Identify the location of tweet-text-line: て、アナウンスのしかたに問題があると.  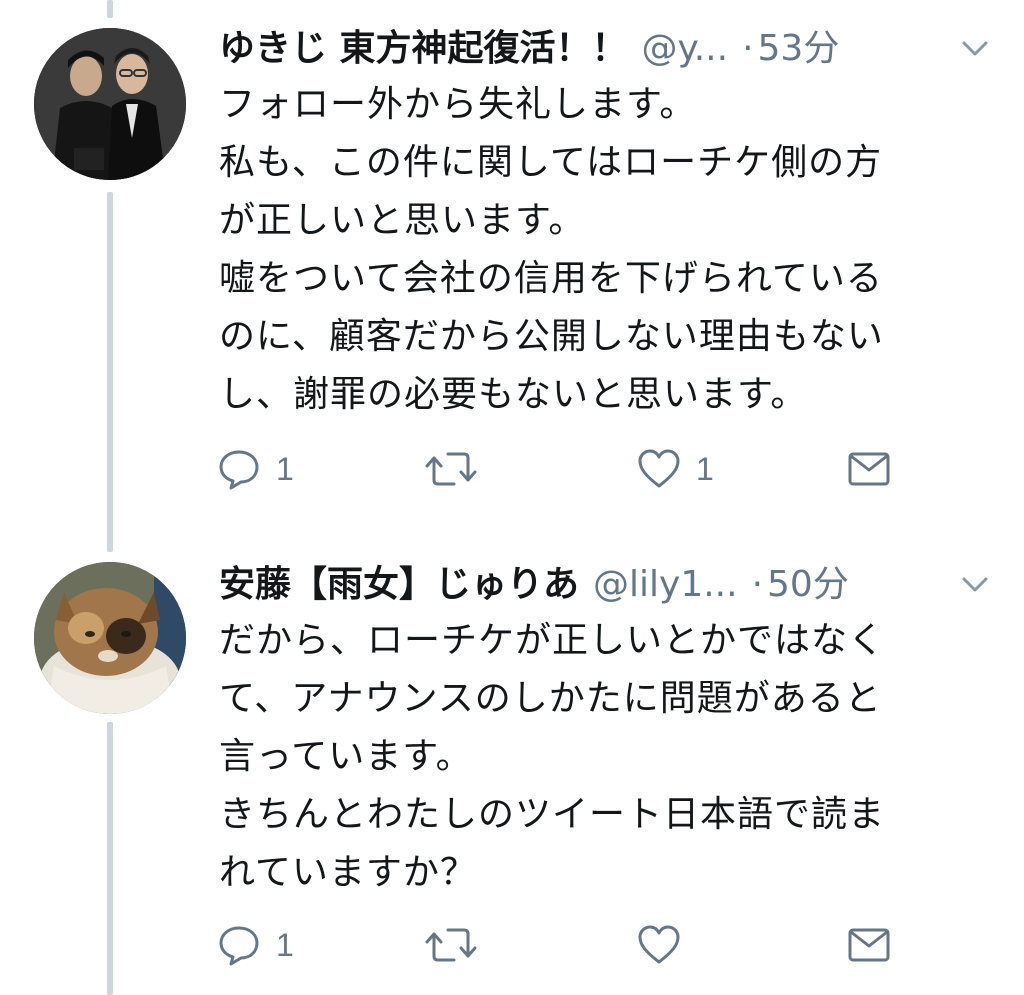
(550, 698).